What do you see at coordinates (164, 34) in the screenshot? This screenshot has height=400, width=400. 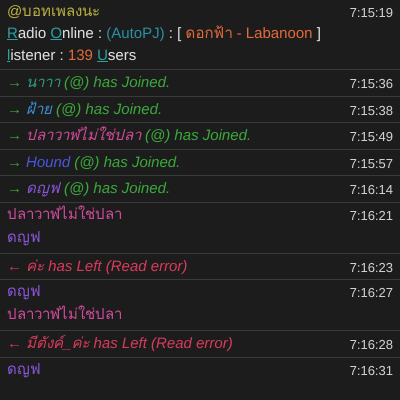 I see `bot-message-line: Radio Online : (AutoPJ) : [ ดอกฟ้า - Labanoon ]` at bounding box center [164, 34].